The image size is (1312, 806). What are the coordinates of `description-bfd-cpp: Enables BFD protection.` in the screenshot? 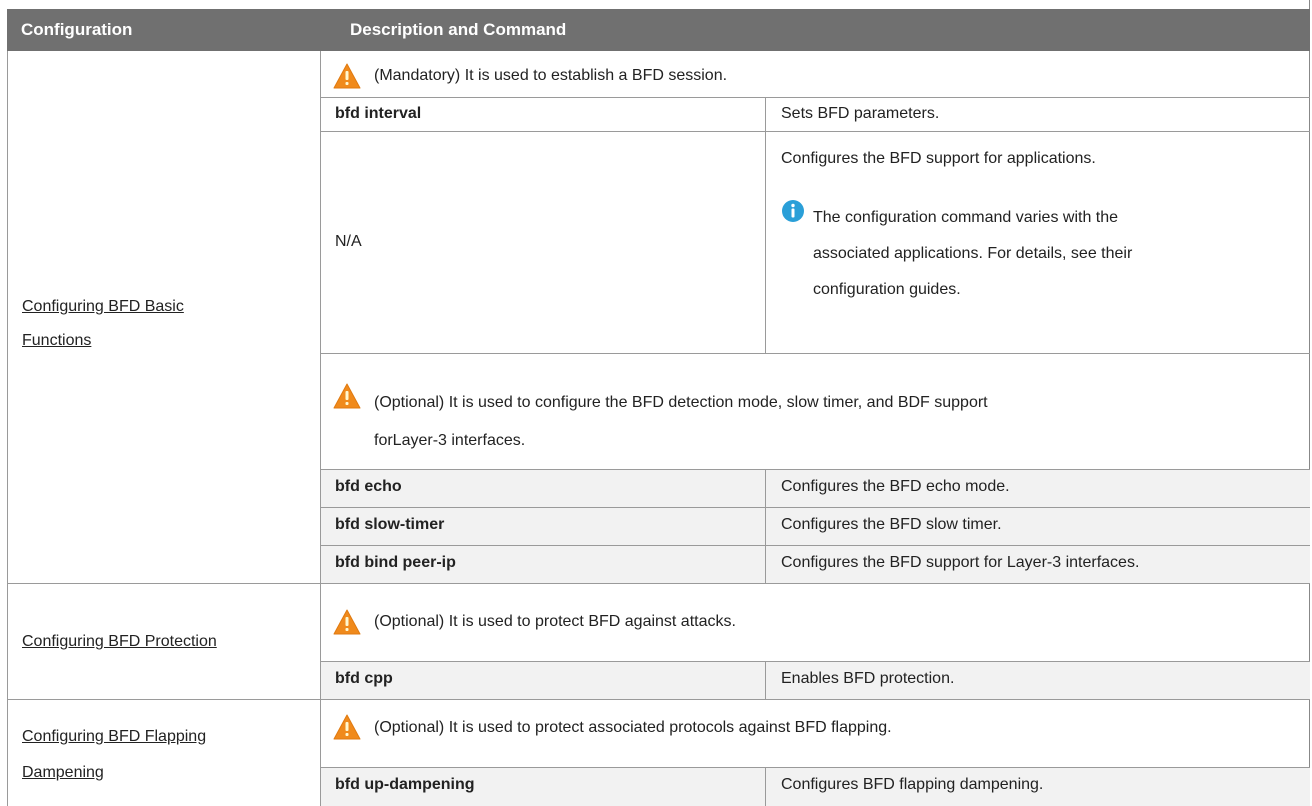 It's located at (868, 678).